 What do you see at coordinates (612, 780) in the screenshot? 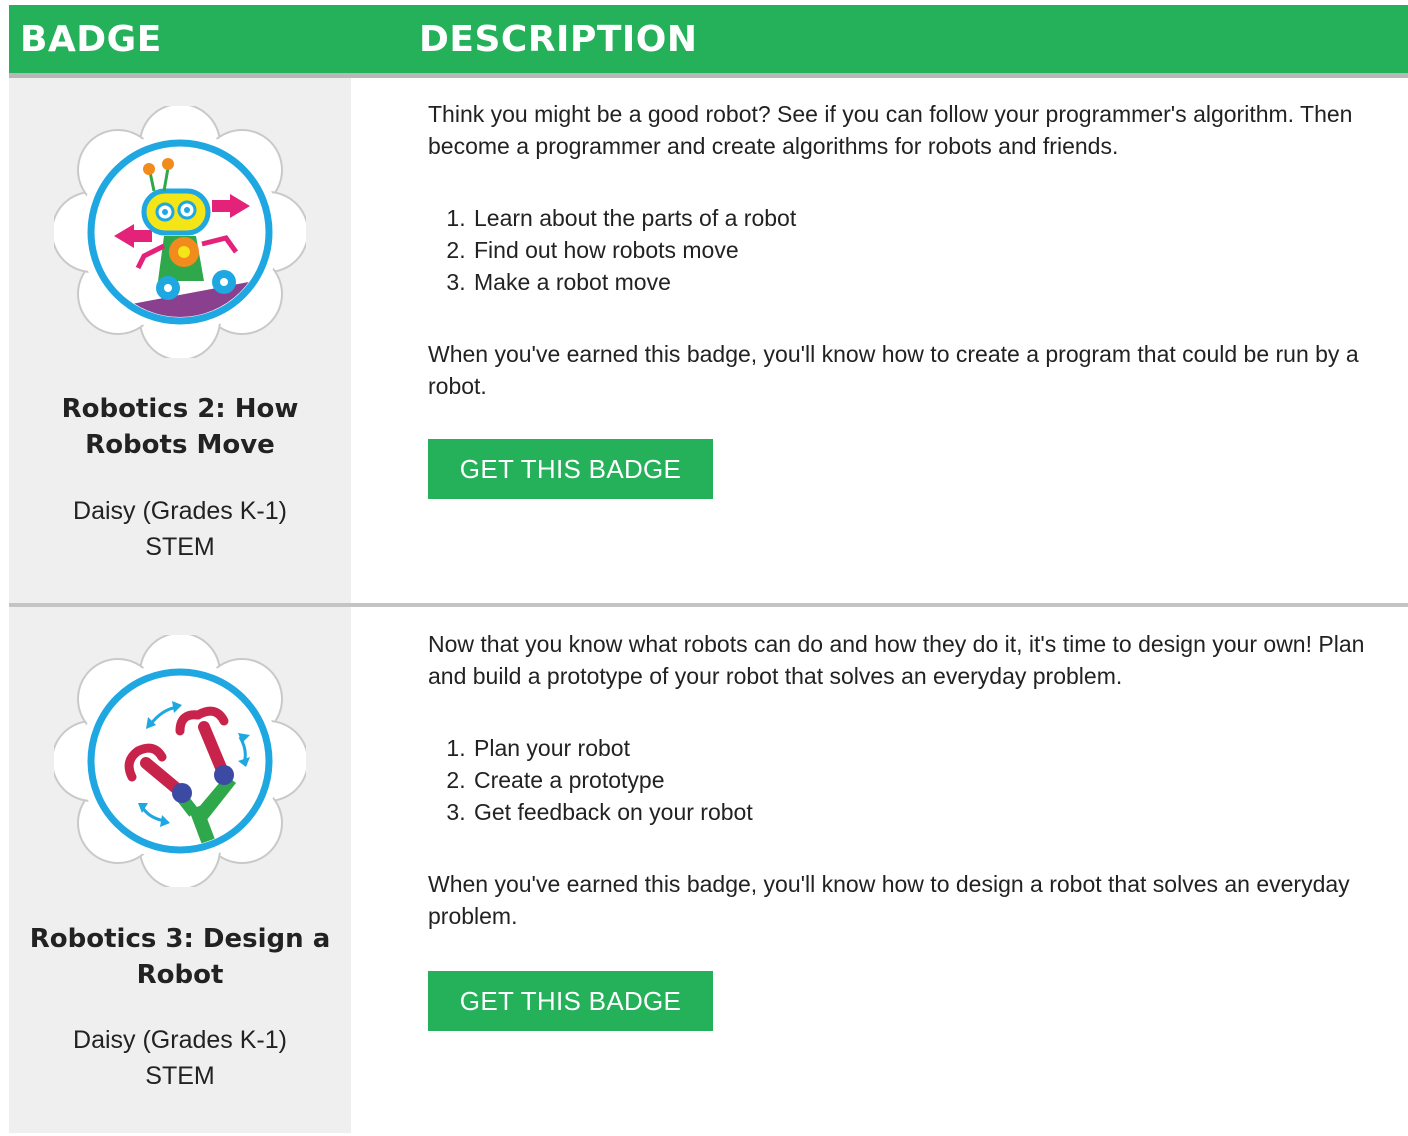
I see `list-item: Create a prototype` at bounding box center [612, 780].